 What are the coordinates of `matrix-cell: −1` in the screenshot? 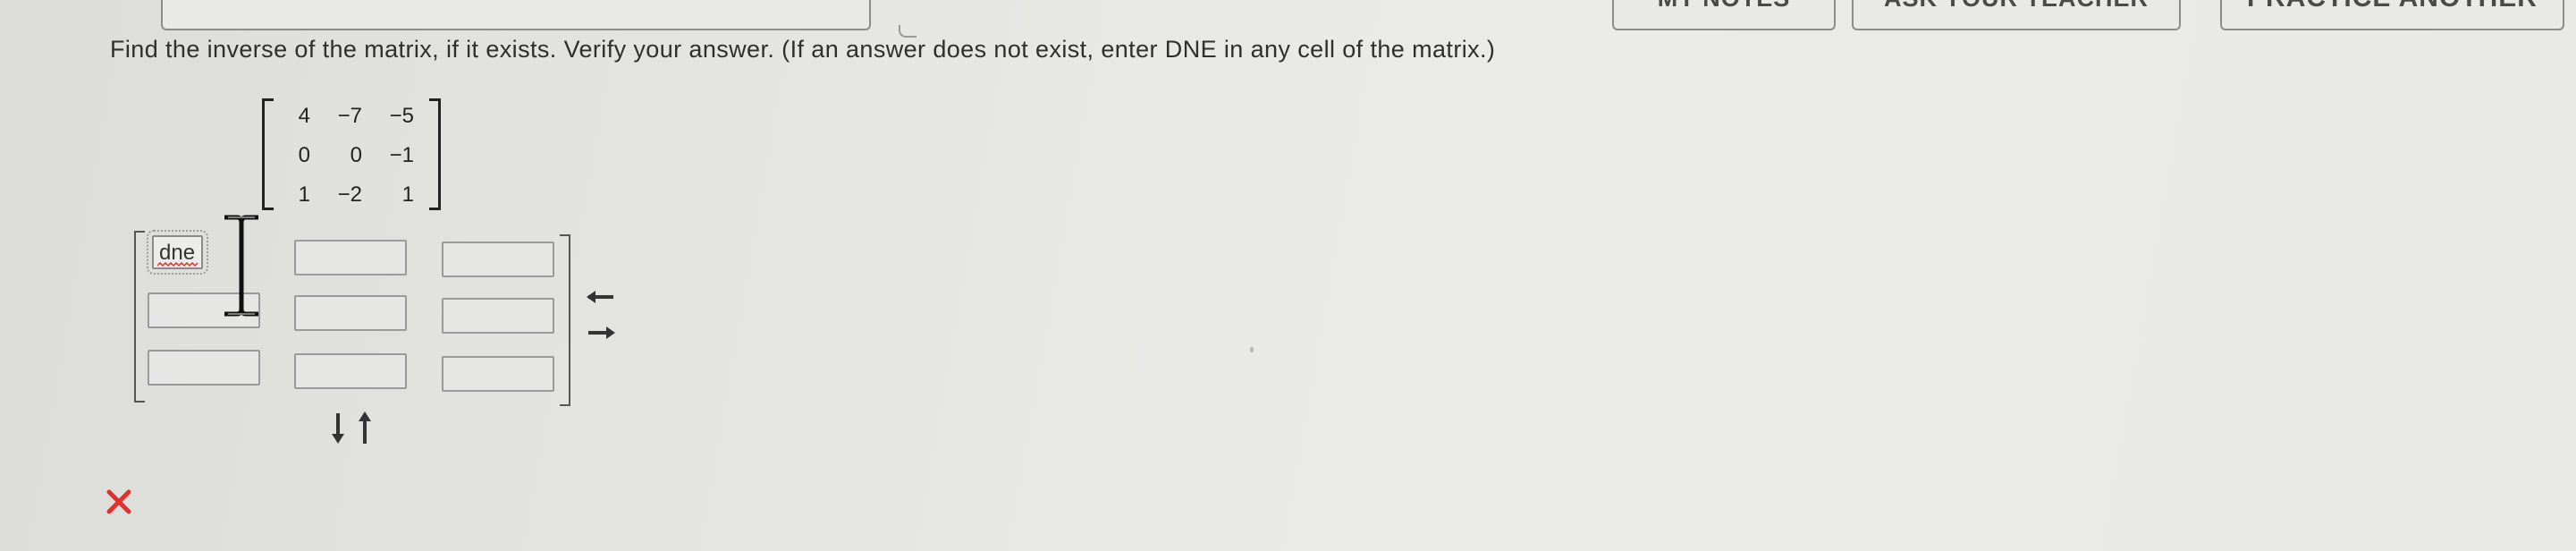 It's located at (401, 155).